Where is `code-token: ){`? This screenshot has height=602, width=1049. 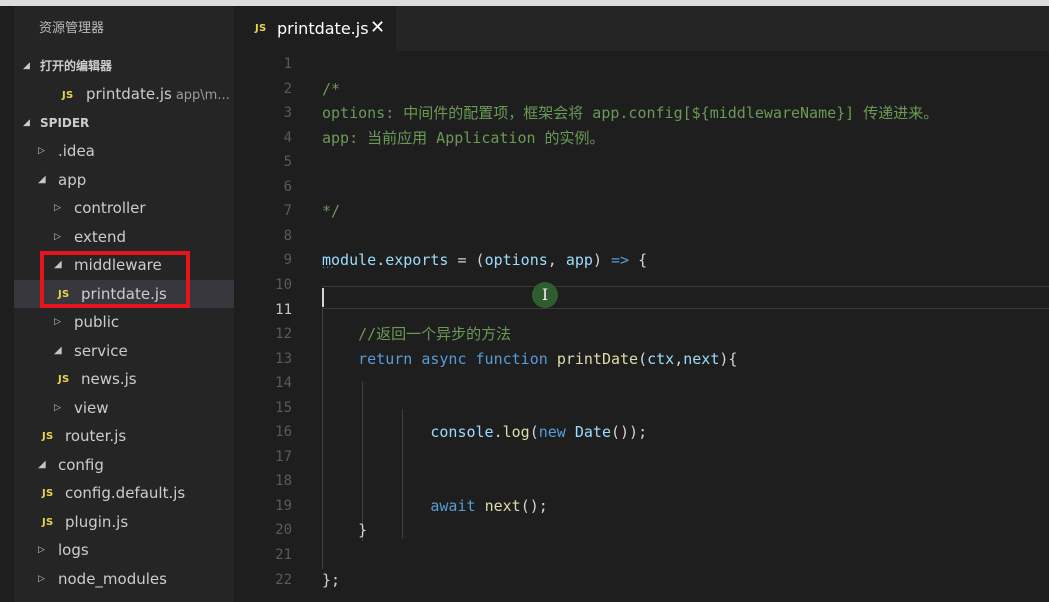
code-token: ){ is located at coordinates (728, 358).